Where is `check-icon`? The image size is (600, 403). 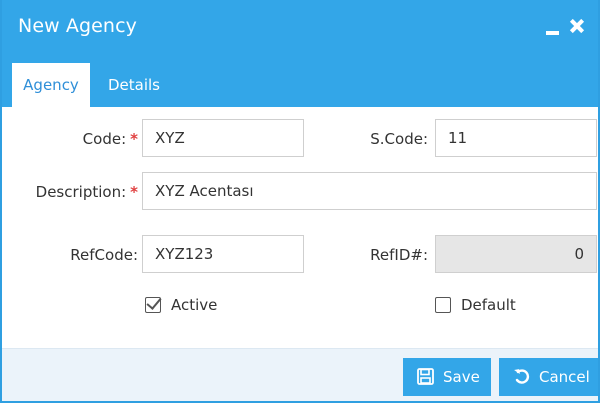 check-icon is located at coordinates (153, 305).